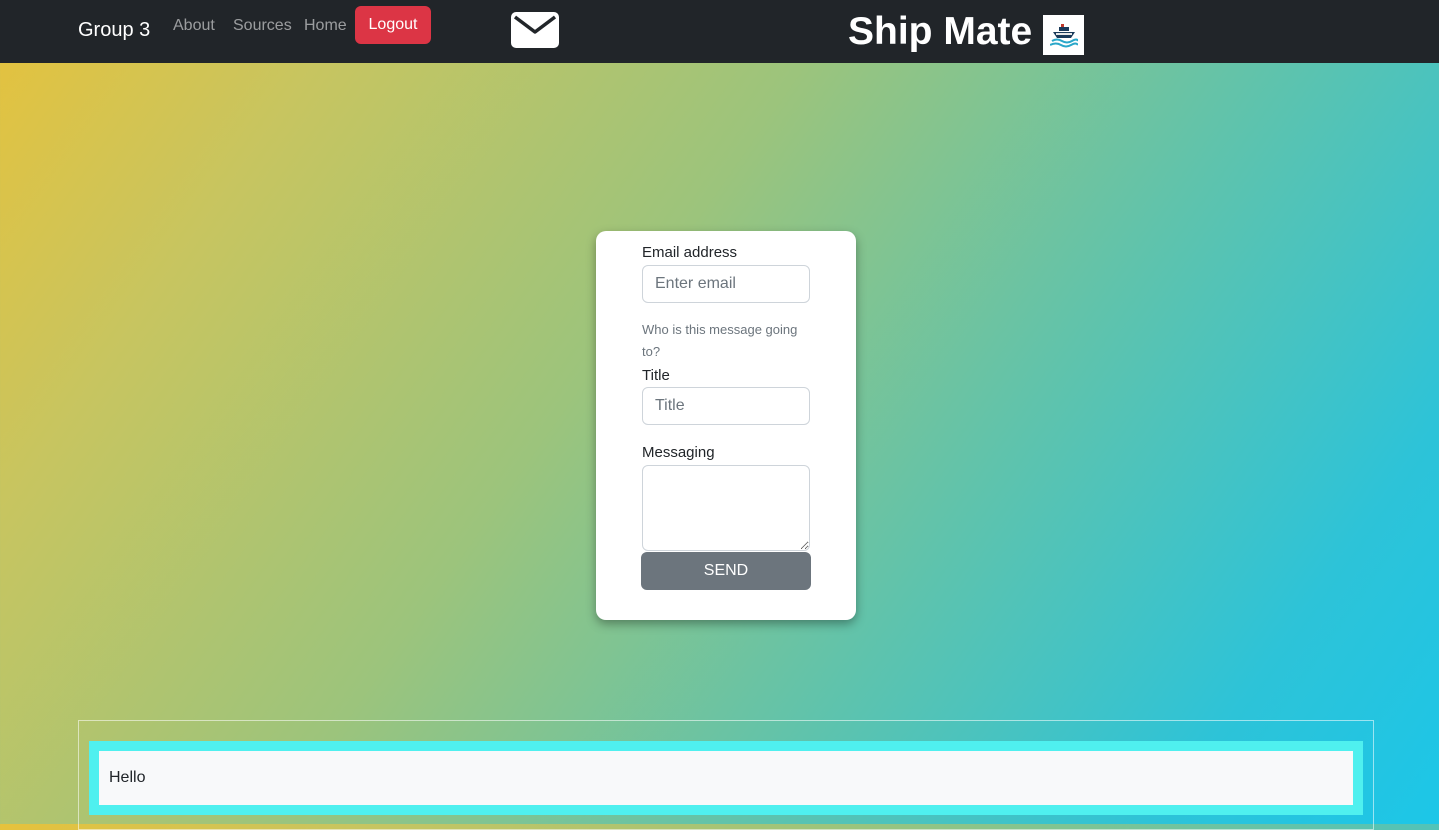 Image resolution: width=1439 pixels, height=830 pixels. What do you see at coordinates (726, 284) in the screenshot?
I see `email-input` at bounding box center [726, 284].